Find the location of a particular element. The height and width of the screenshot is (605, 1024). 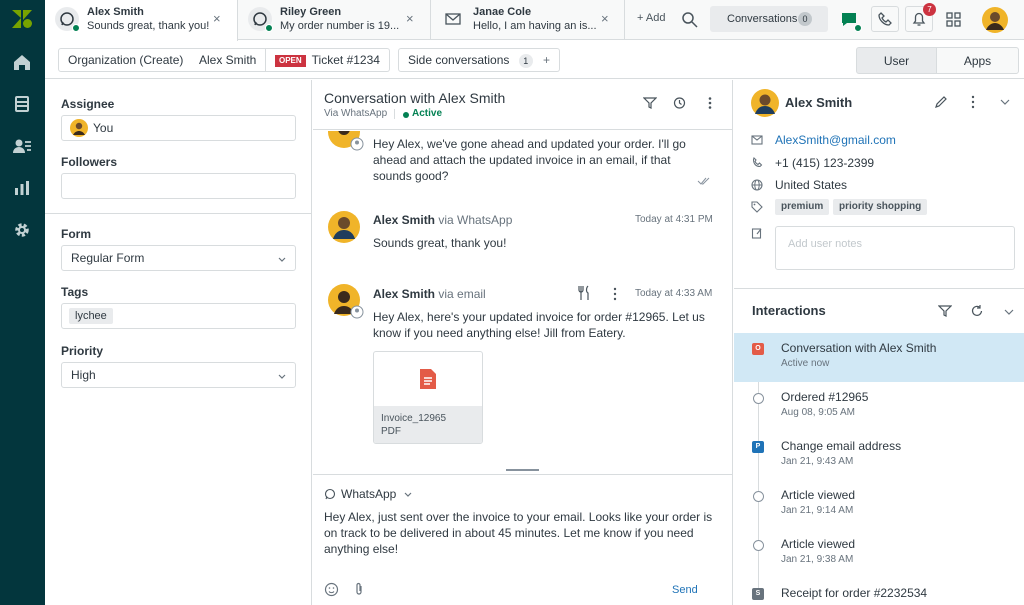

conversation-channel: Via WhatsApp is located at coordinates (356, 113).